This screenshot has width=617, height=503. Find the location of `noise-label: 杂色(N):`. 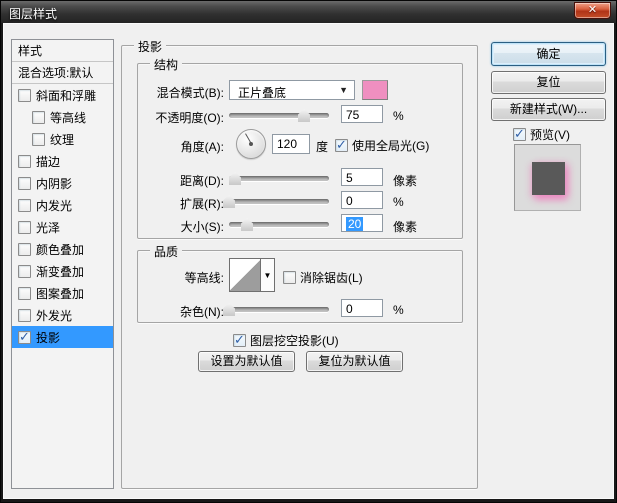

noise-label: 杂色(N): is located at coordinates (202, 312).